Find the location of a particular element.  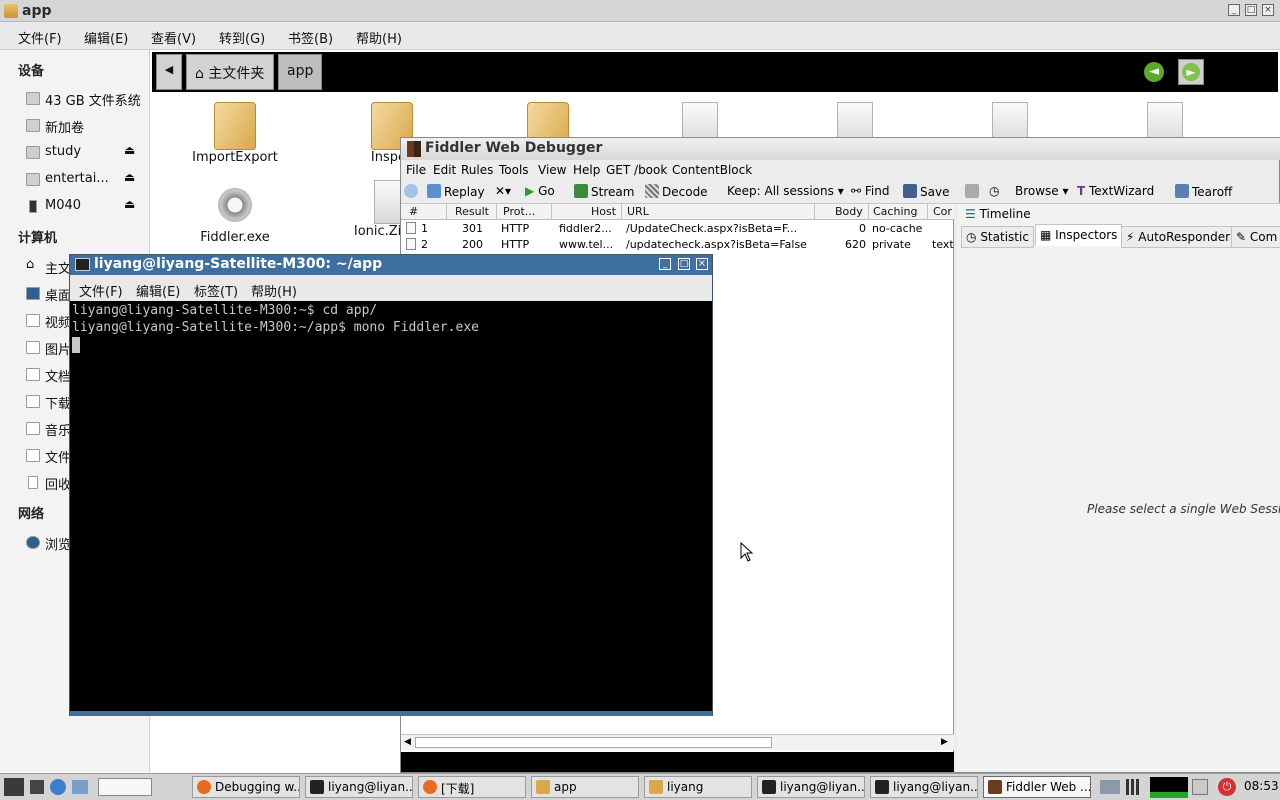

timer-button: ◷ is located at coordinates (994, 191).